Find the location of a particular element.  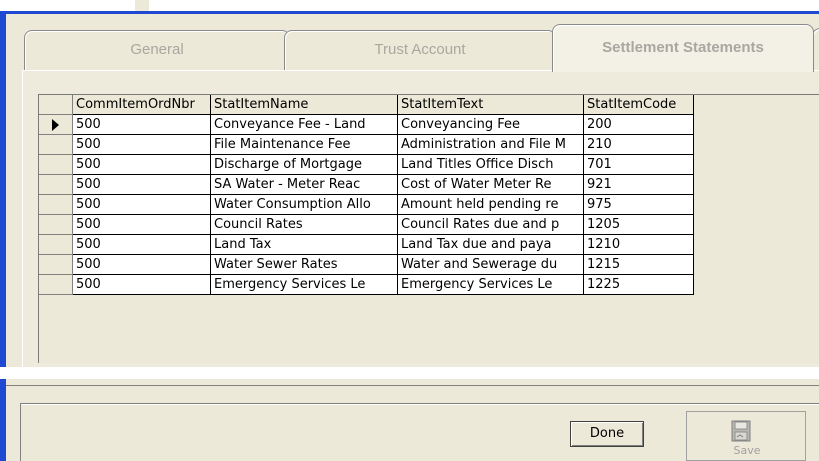

column-header-statitemname: StatItemName is located at coordinates (304, 105).